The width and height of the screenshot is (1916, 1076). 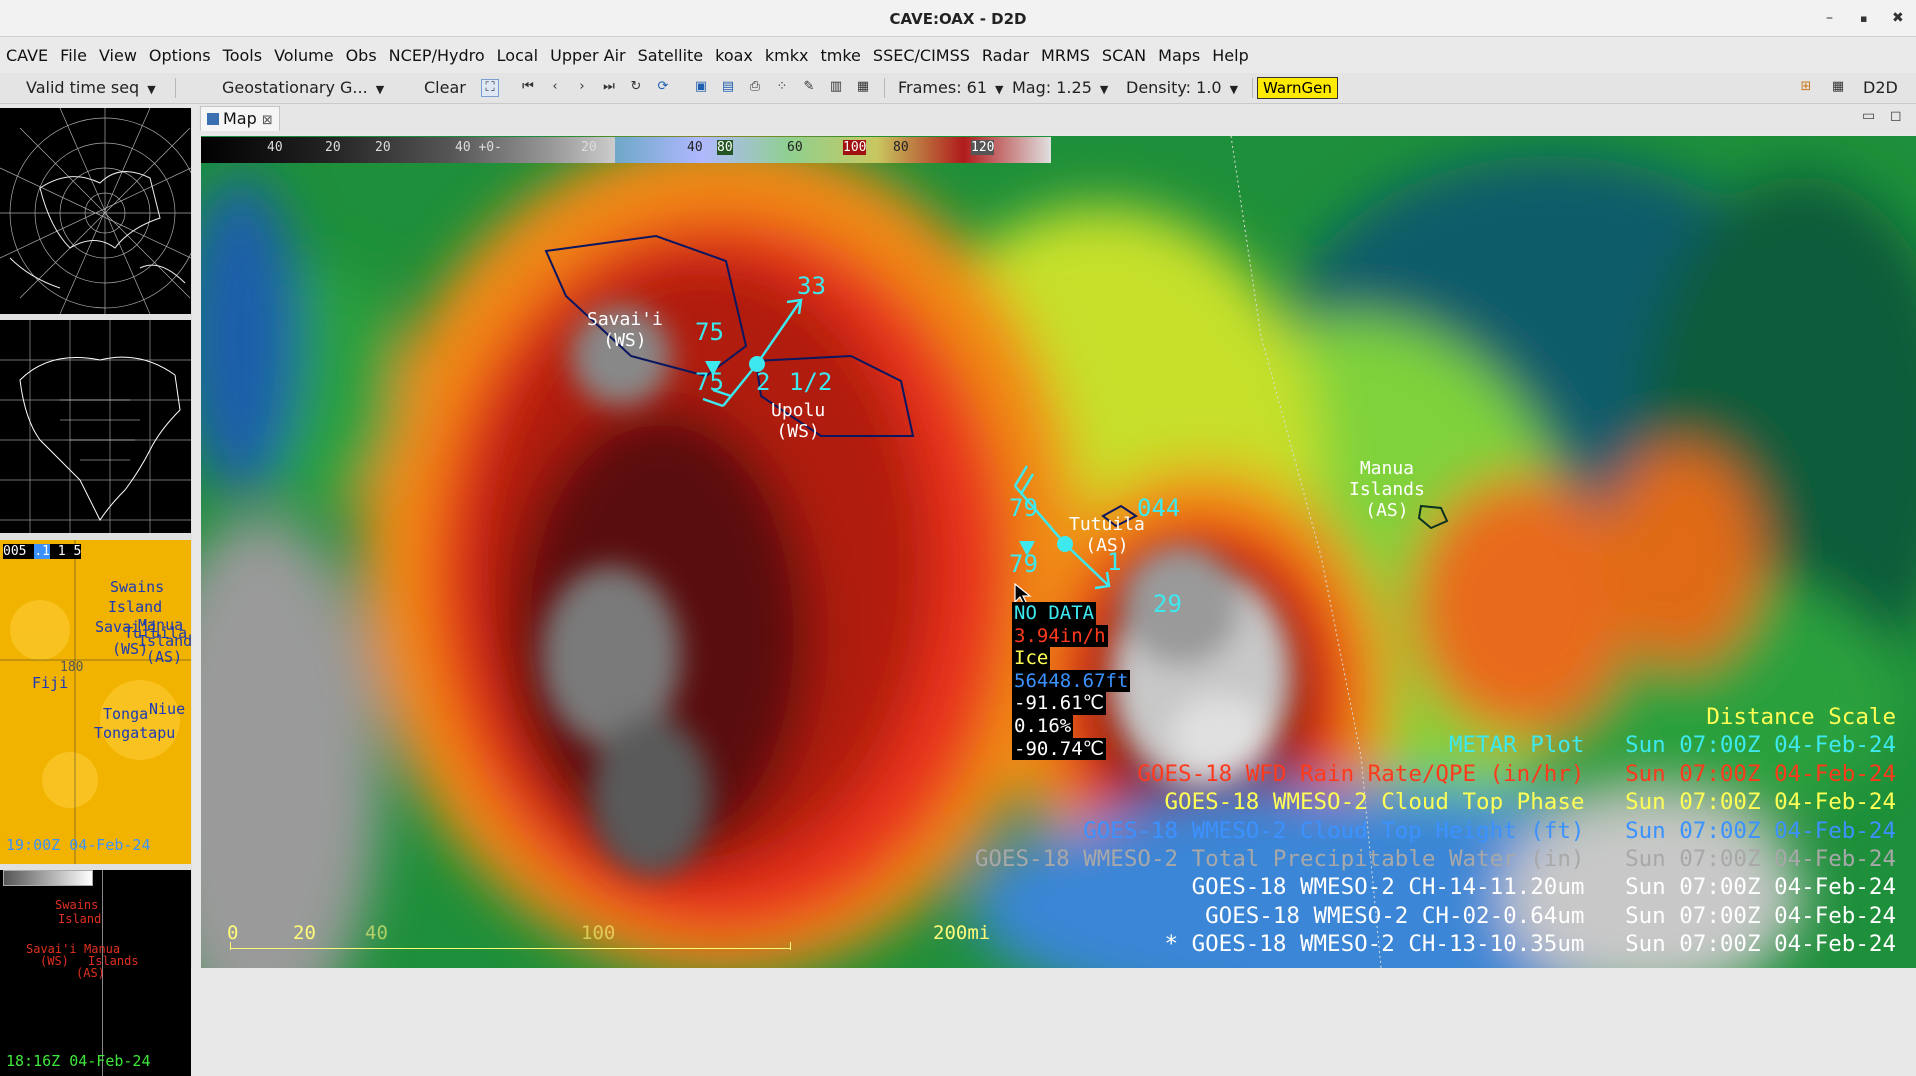 What do you see at coordinates (1863, 18) in the screenshot?
I see `maximize-button: ▪` at bounding box center [1863, 18].